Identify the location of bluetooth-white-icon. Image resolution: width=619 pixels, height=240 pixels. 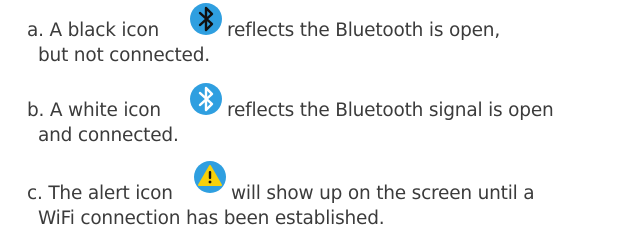
(206, 99).